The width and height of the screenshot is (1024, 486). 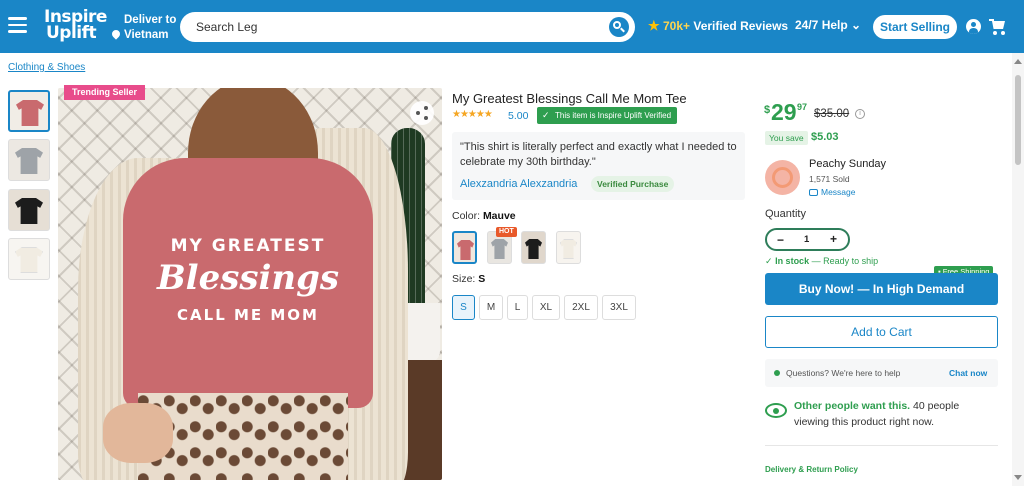 I want to click on user-icon, so click(x=973, y=26).